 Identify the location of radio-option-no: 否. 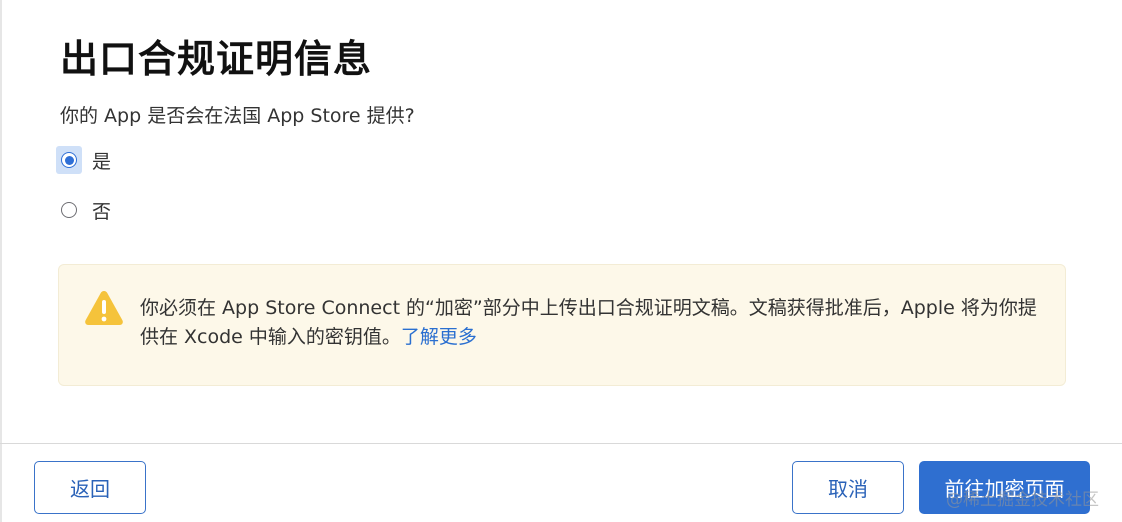
(83, 210).